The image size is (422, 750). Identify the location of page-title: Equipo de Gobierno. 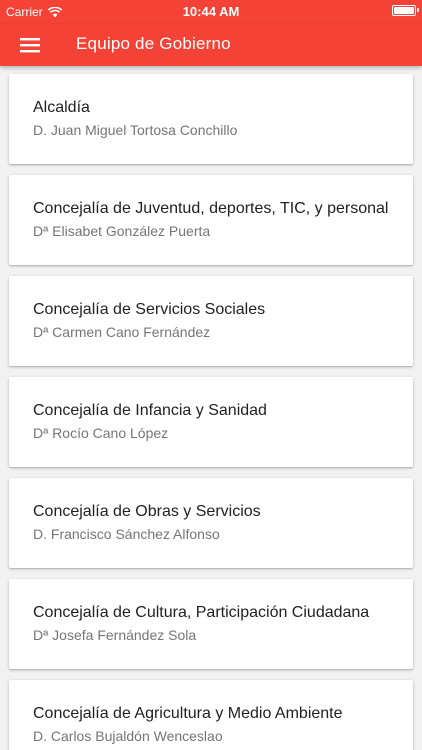
(153, 43).